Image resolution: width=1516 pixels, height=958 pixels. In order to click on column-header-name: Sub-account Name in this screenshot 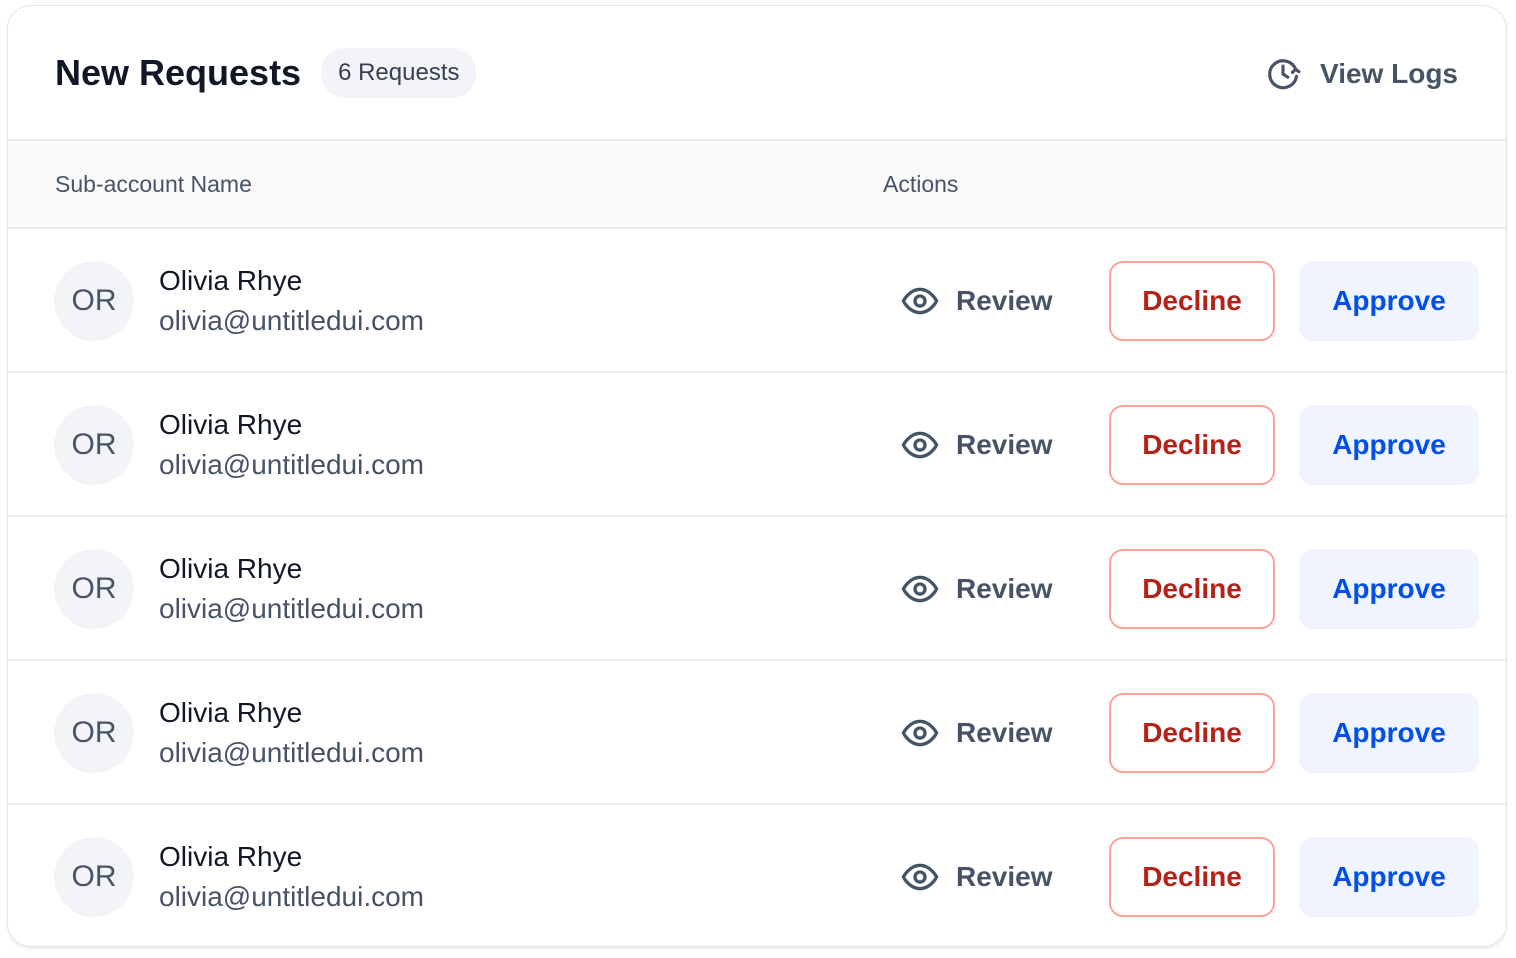, I will do `click(153, 184)`.